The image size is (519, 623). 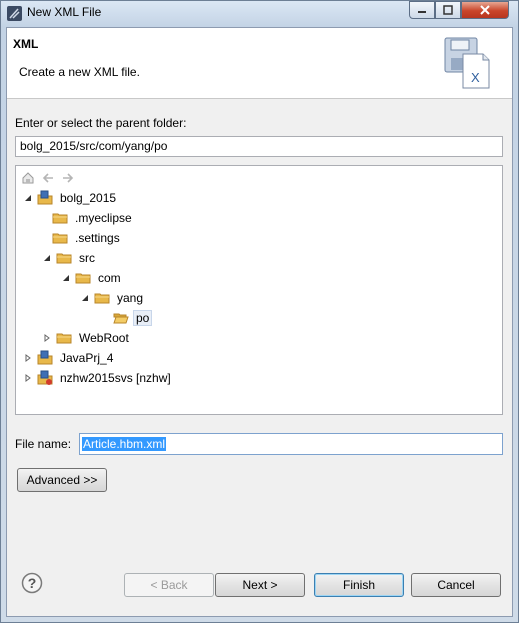 What do you see at coordinates (112, 298) in the screenshot?
I see `tree-item-yang: yang` at bounding box center [112, 298].